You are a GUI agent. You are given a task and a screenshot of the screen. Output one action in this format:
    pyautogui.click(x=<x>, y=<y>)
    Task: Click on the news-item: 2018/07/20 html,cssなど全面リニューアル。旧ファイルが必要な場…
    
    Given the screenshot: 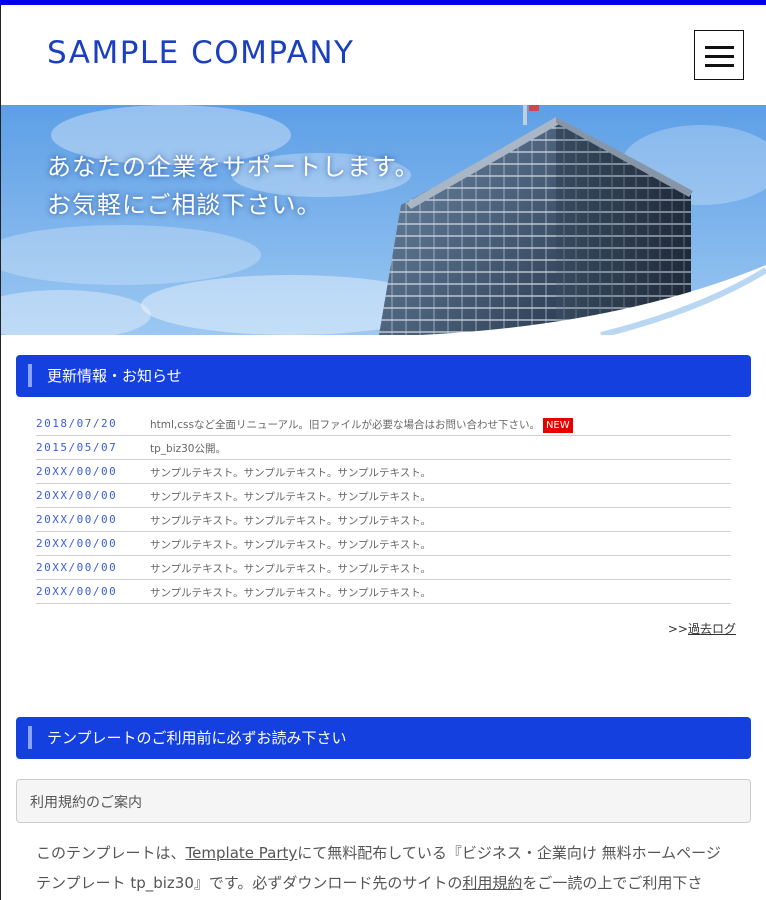 What is the action you would take?
    pyautogui.click(x=383, y=424)
    